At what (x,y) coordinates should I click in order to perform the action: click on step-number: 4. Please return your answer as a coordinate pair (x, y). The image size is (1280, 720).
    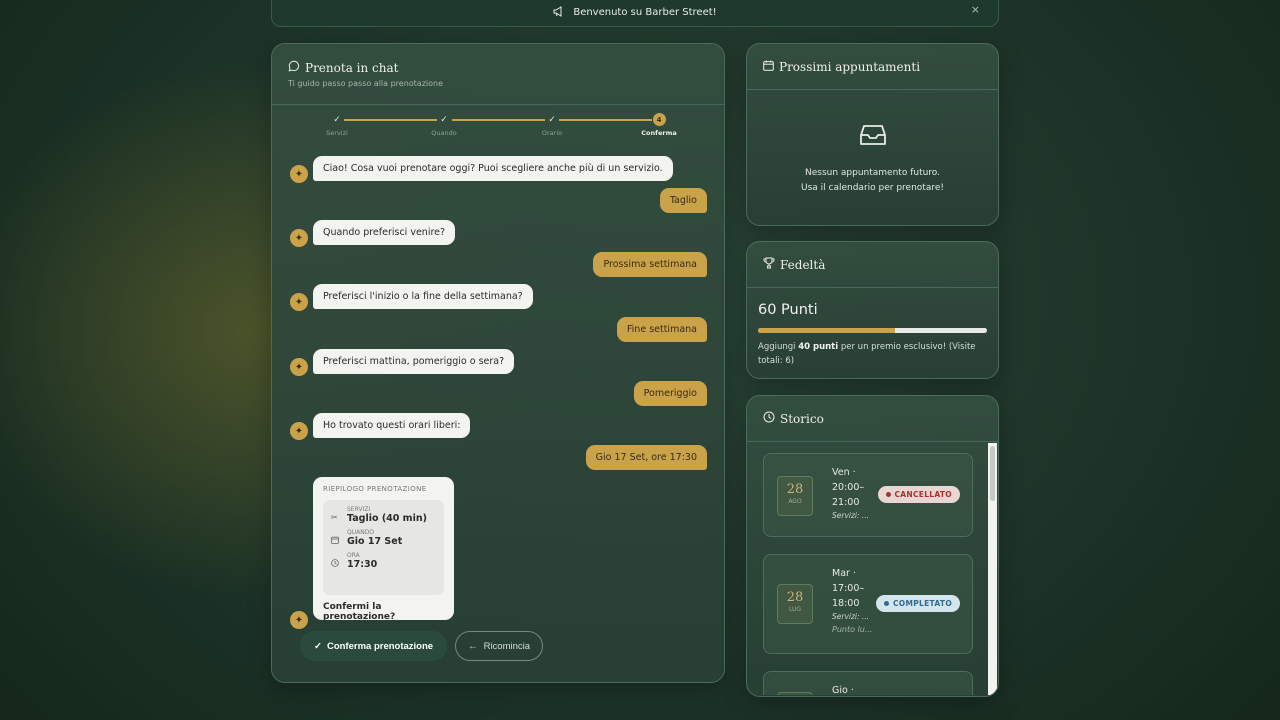
    Looking at the image, I should click on (659, 119).